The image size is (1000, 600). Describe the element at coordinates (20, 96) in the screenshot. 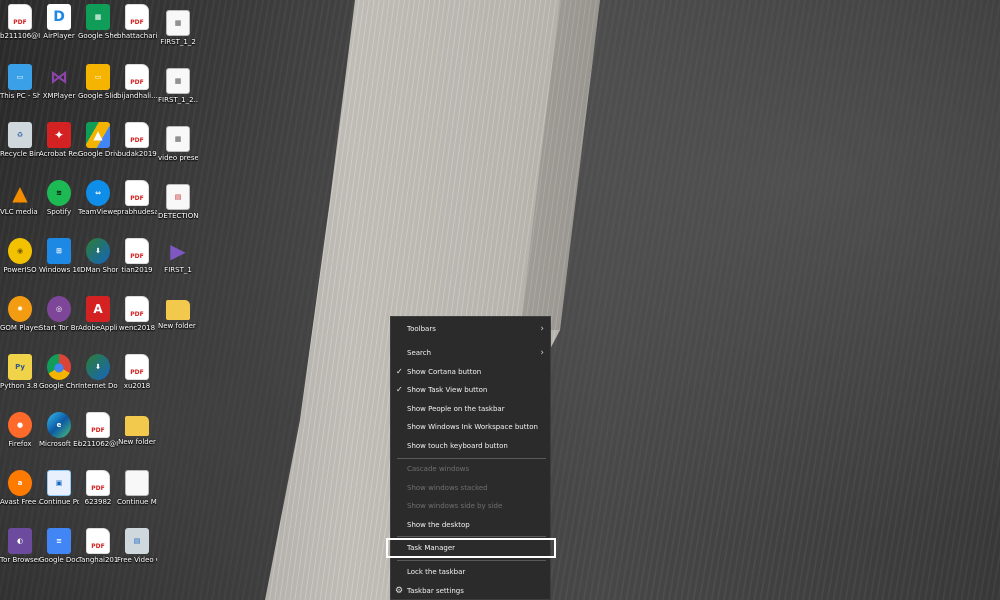

I see `desktop-icon-label: This PC - Shortcut` at that location.